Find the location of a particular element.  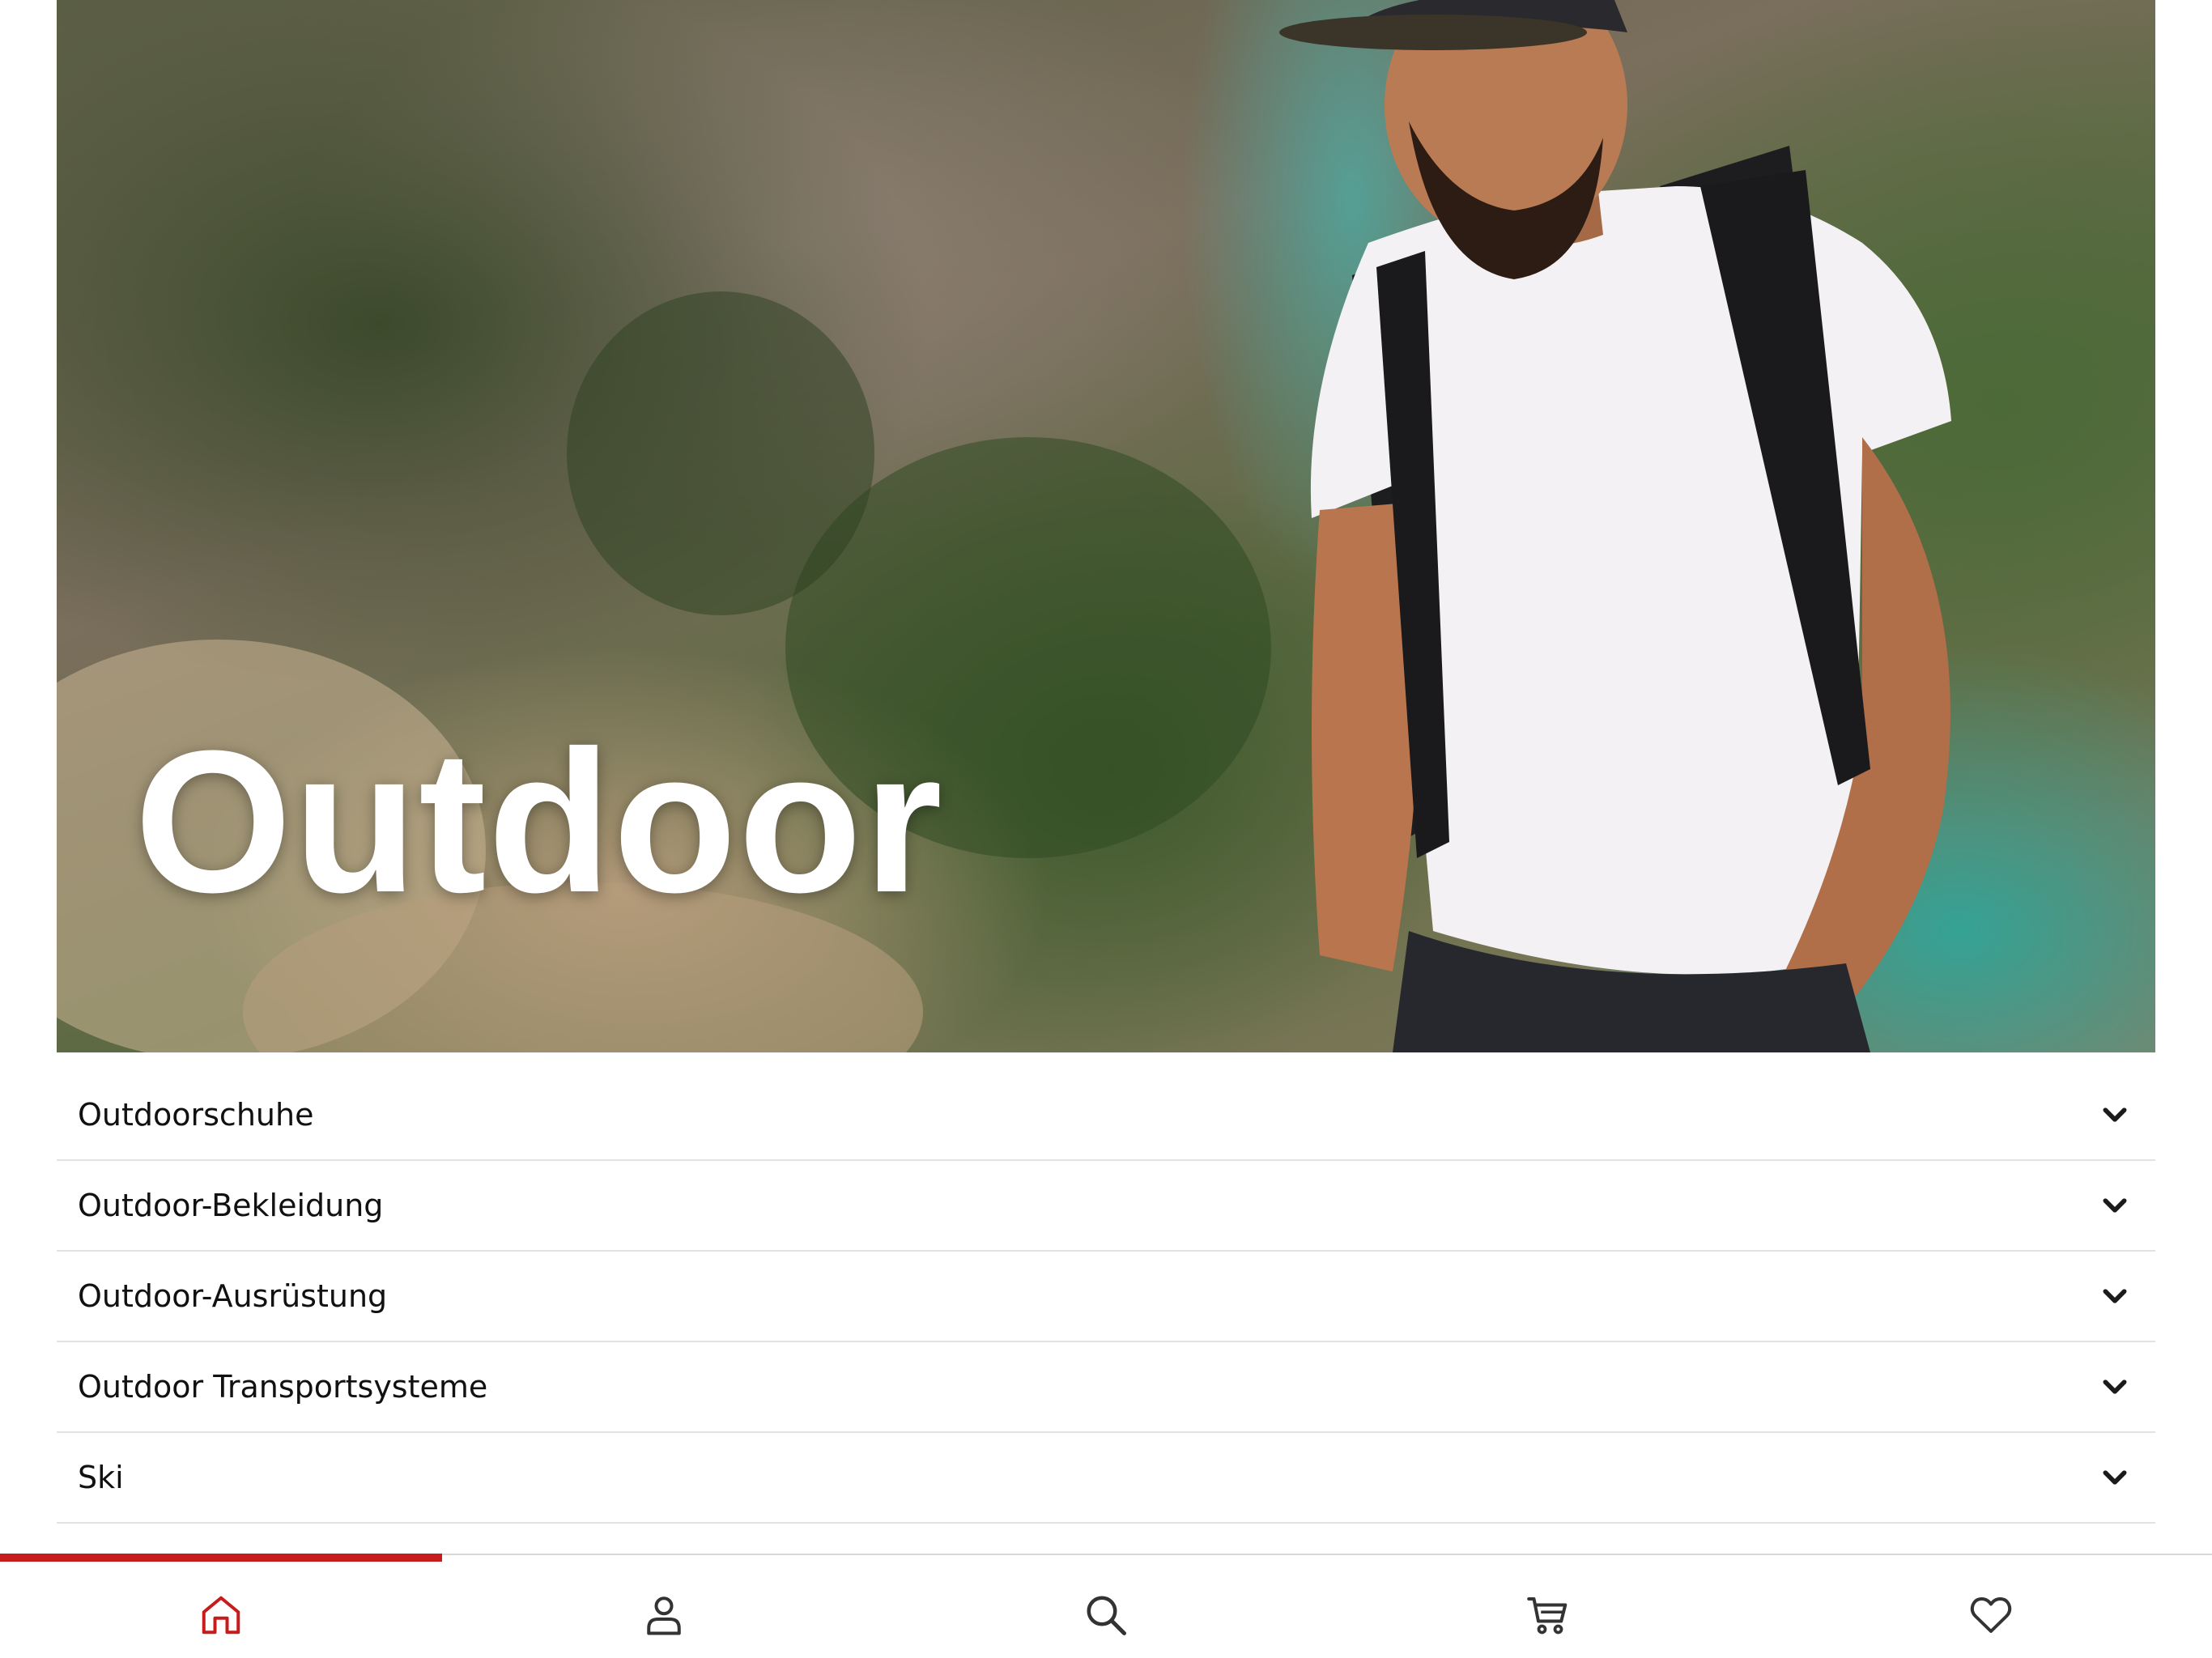

search-icon is located at coordinates (1106, 1615).